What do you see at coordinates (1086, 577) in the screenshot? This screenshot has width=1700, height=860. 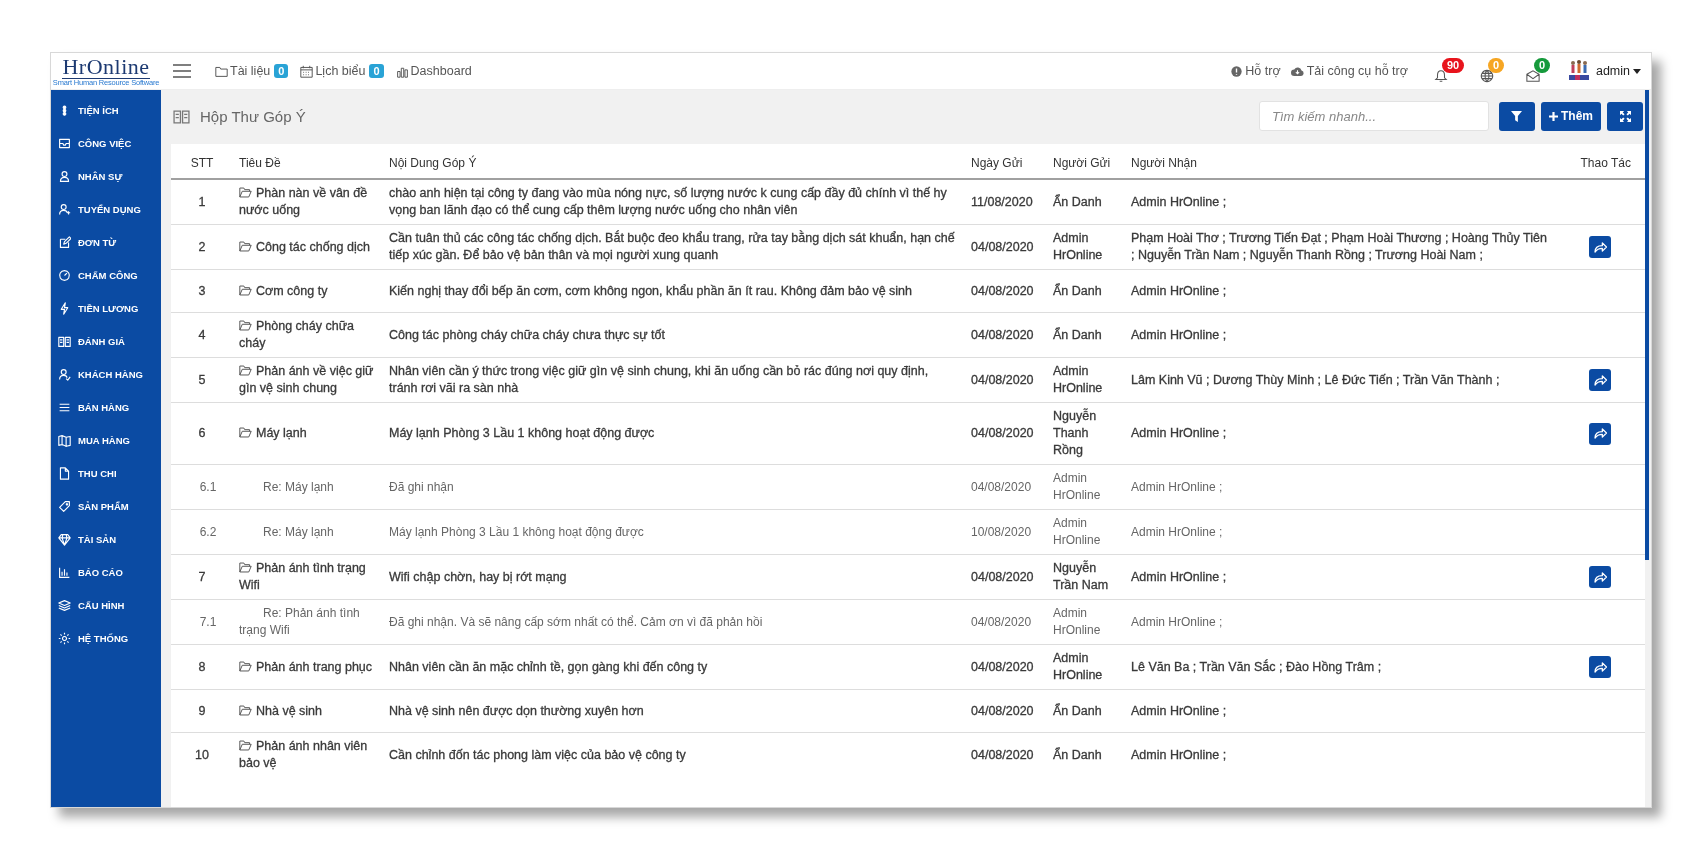 I see `table-cell: Nguyễn Trần Nam` at bounding box center [1086, 577].